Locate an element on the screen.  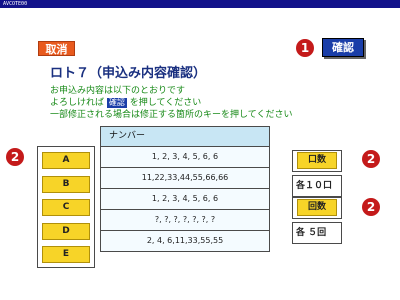
numbers-row-e: 2, 4, 6,11,33,55,55 is located at coordinates (185, 241).